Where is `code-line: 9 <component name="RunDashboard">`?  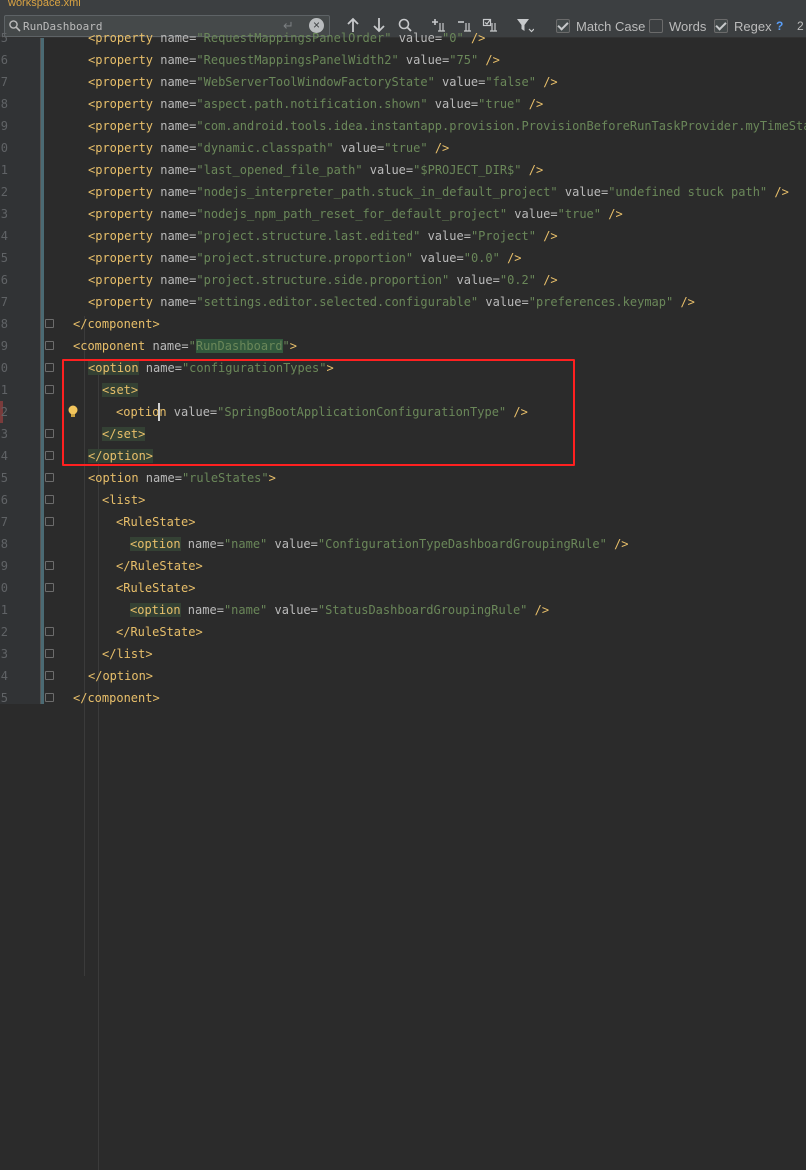
code-line: 9 <component name="RunDashboard"> is located at coordinates (403, 346).